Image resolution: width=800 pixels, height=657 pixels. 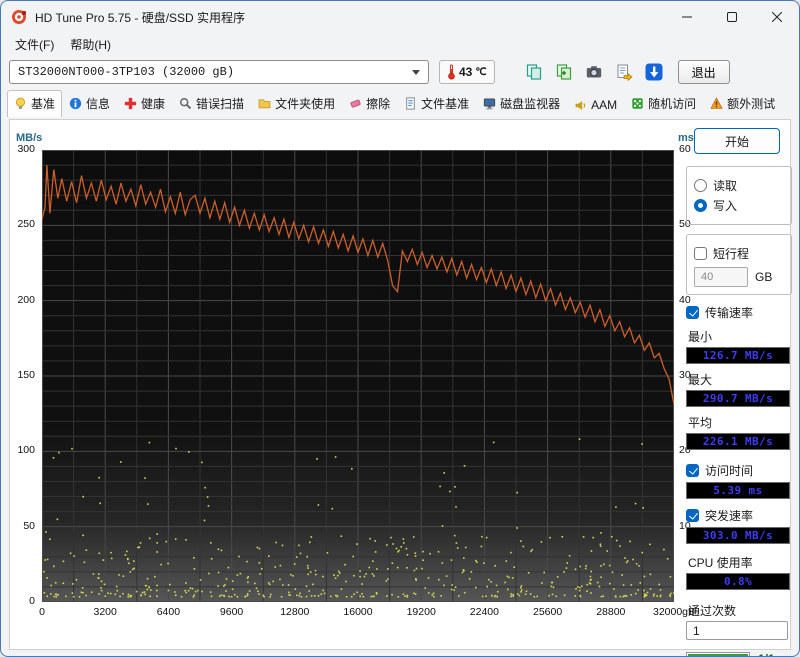 I want to click on pass-count-input: 1, so click(x=737, y=630).